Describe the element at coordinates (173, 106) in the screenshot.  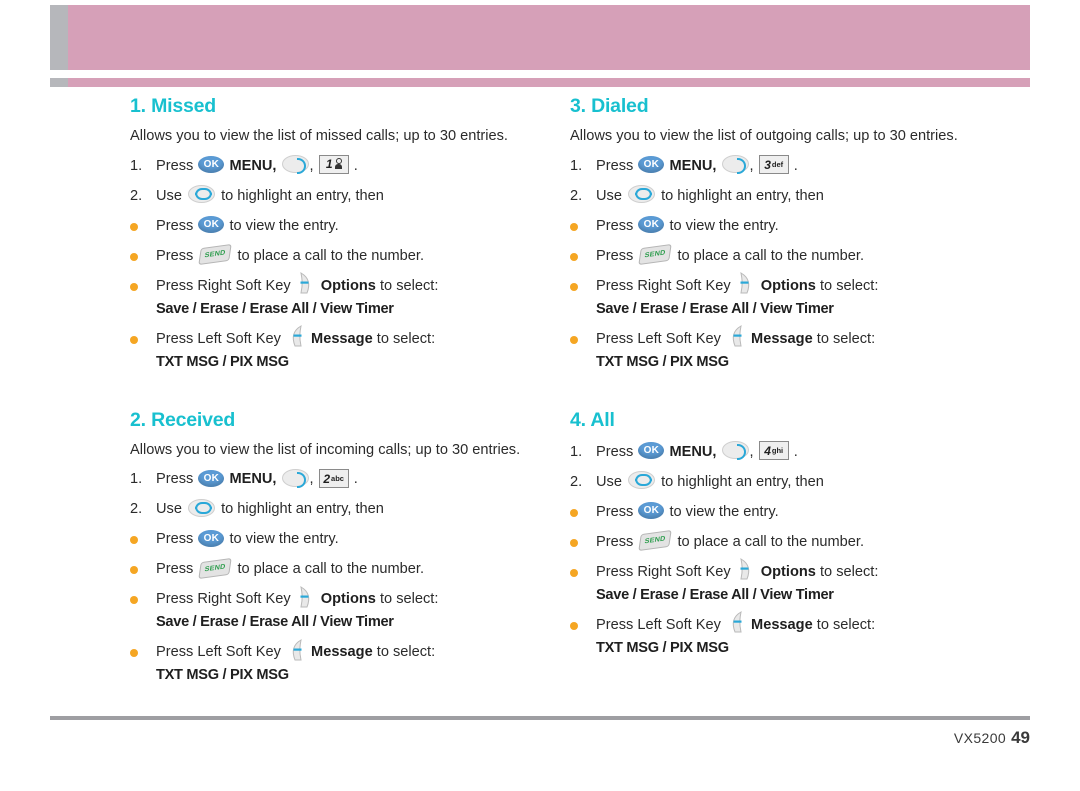
I see `section-title: 1. Missed` at that location.